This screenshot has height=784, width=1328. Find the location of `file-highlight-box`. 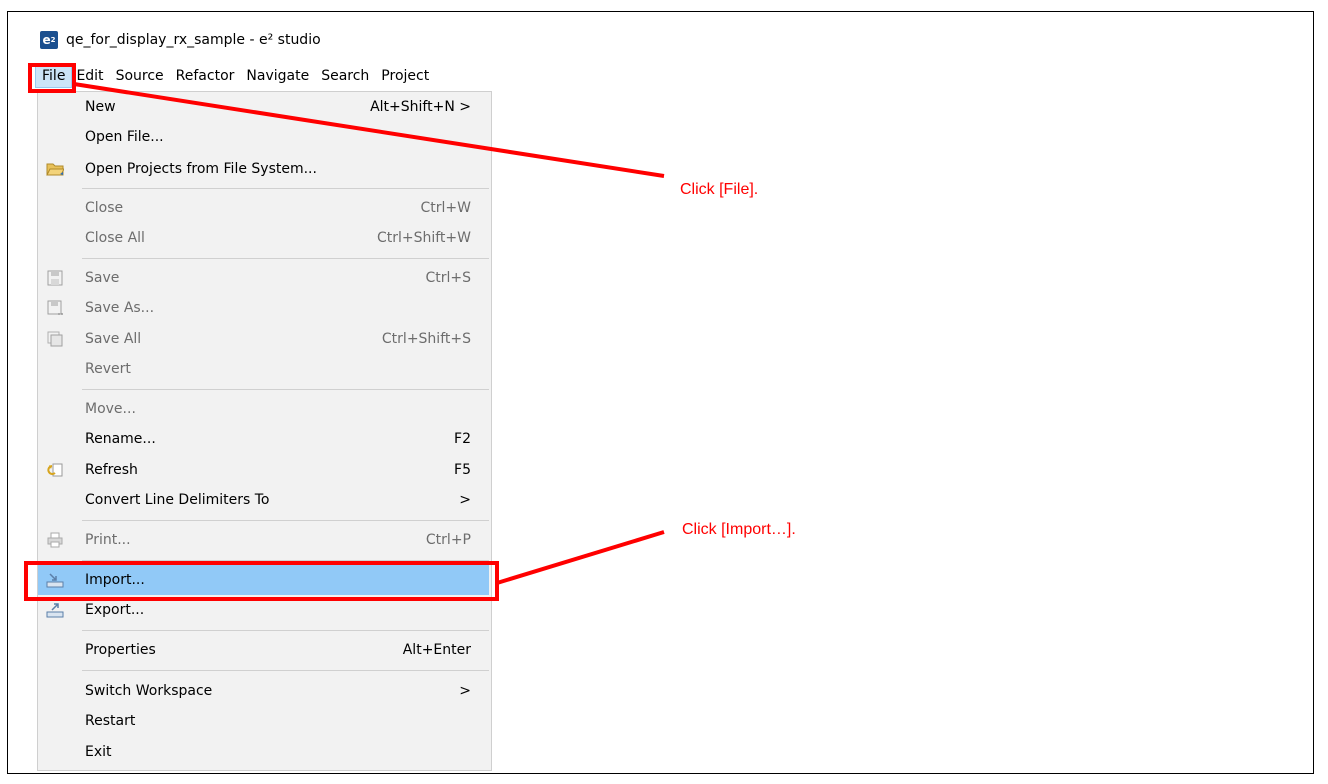

file-highlight-box is located at coordinates (52, 78).